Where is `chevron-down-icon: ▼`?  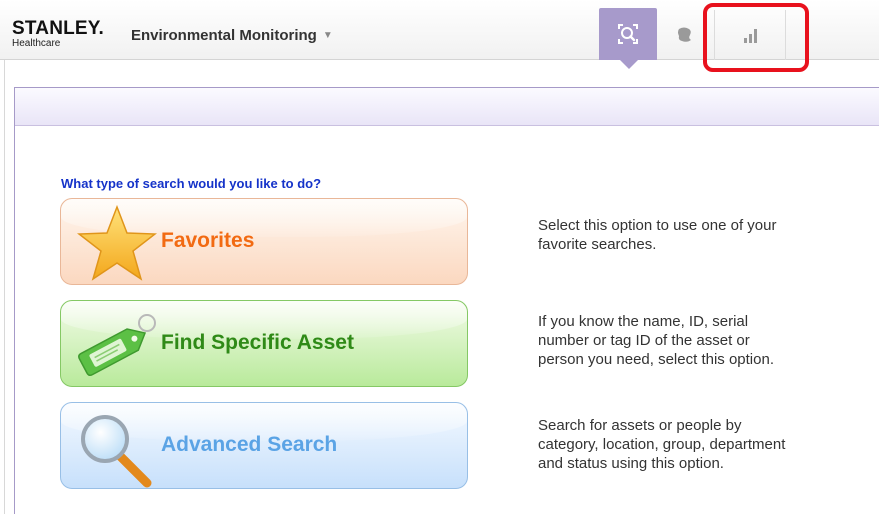
chevron-down-icon: ▼ is located at coordinates (327, 35).